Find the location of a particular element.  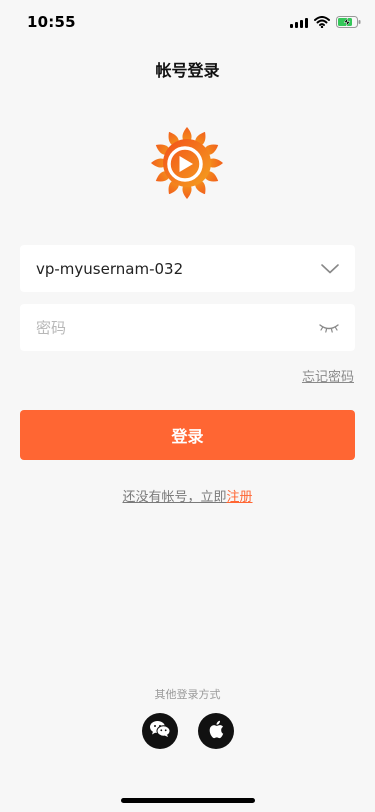

status-icons is located at coordinates (325, 22).